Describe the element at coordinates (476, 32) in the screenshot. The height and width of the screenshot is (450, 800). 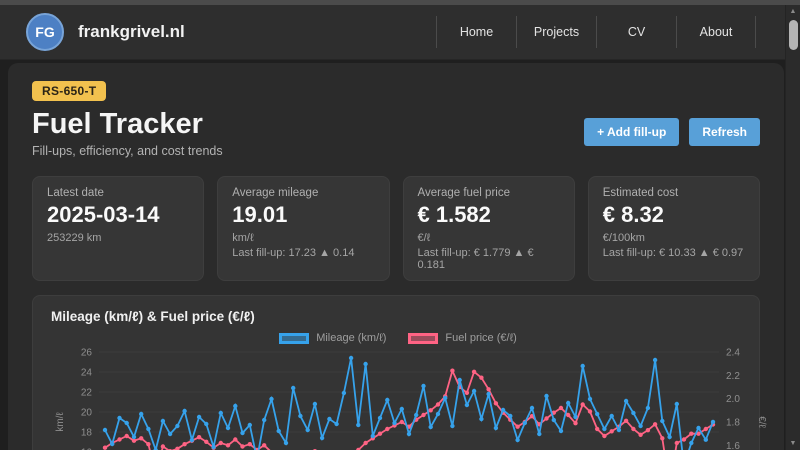
I see `nav-item-home: Home` at that location.